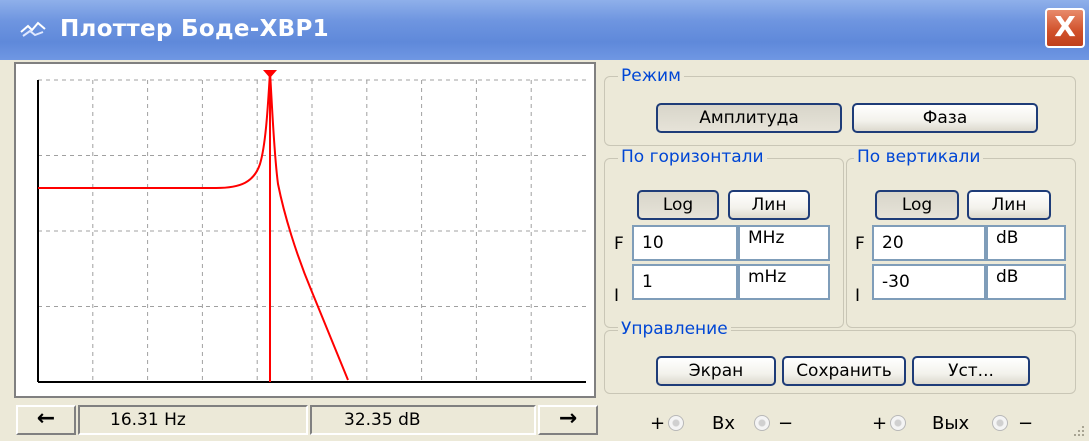 The image size is (1089, 441). Describe the element at coordinates (33, 29) in the screenshot. I see `bode-plotter-icon` at that location.